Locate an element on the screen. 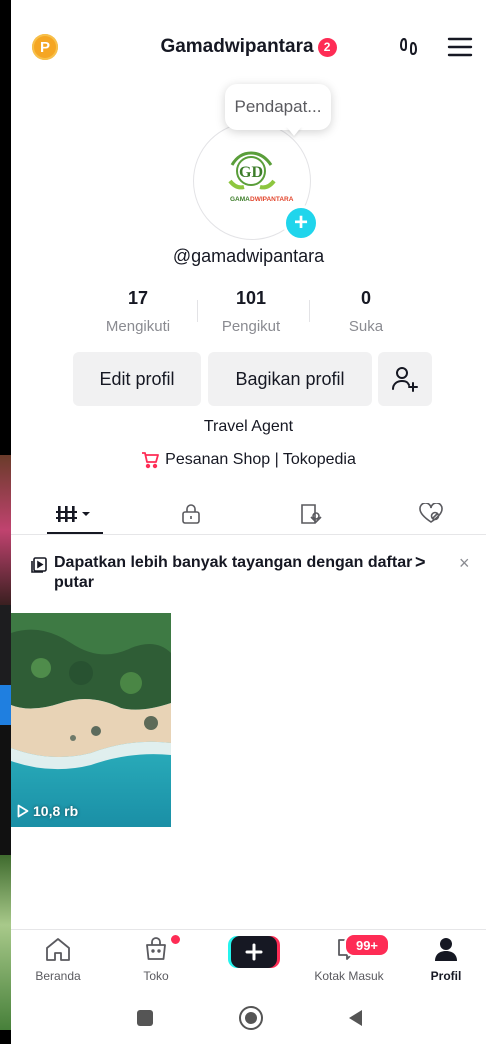  account-notification-badge: 2 is located at coordinates (327, 47).